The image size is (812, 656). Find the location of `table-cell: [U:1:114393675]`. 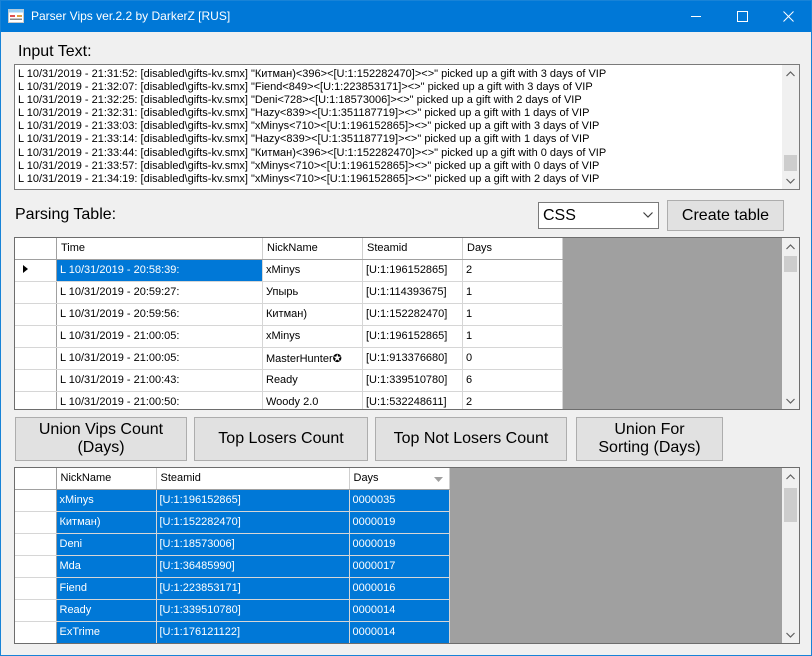

table-cell: [U:1:114393675] is located at coordinates (412, 292).